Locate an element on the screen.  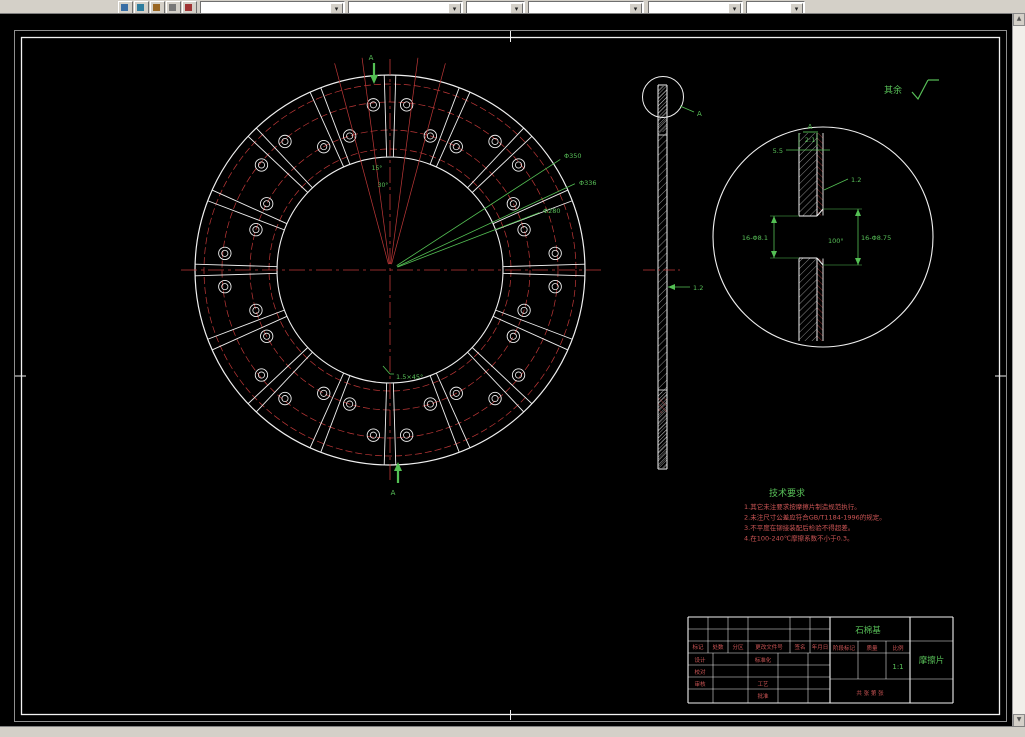
tb-label-date: 年月日 is located at coordinates (820, 647).